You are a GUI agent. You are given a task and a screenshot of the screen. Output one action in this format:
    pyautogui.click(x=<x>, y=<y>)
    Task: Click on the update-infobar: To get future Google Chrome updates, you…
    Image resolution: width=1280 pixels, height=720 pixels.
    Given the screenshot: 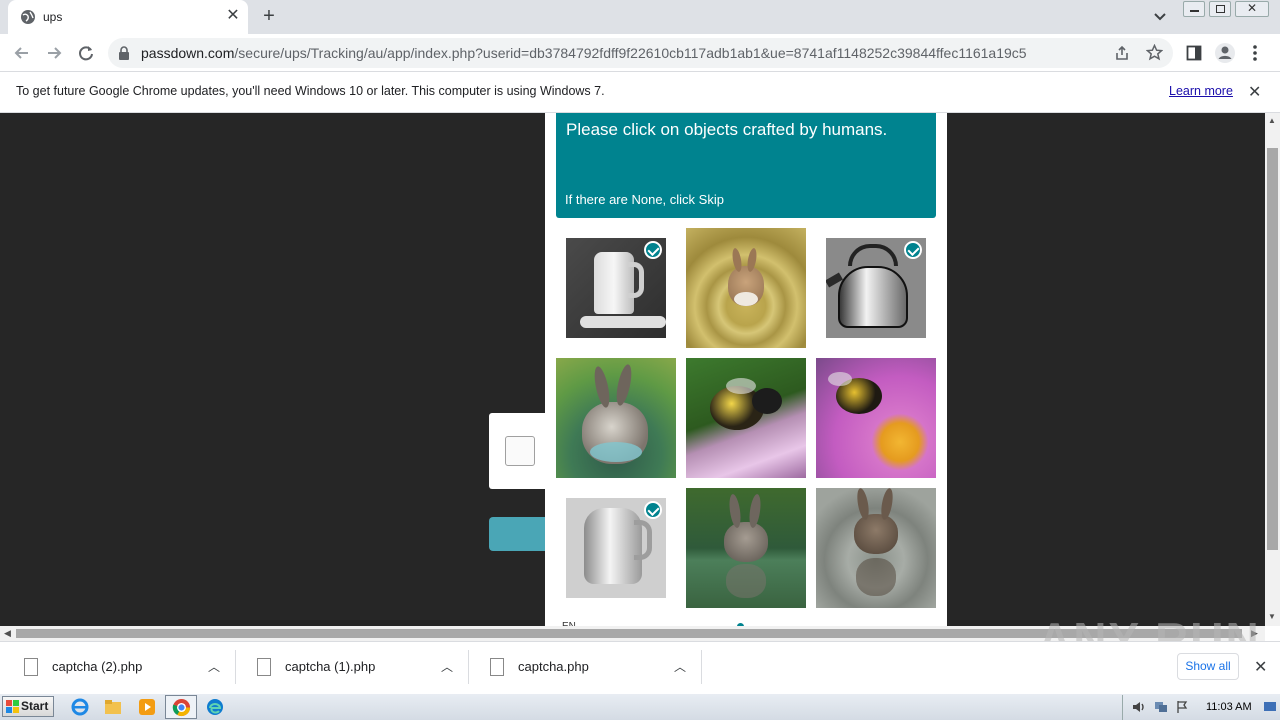 What is the action you would take?
    pyautogui.click(x=640, y=92)
    